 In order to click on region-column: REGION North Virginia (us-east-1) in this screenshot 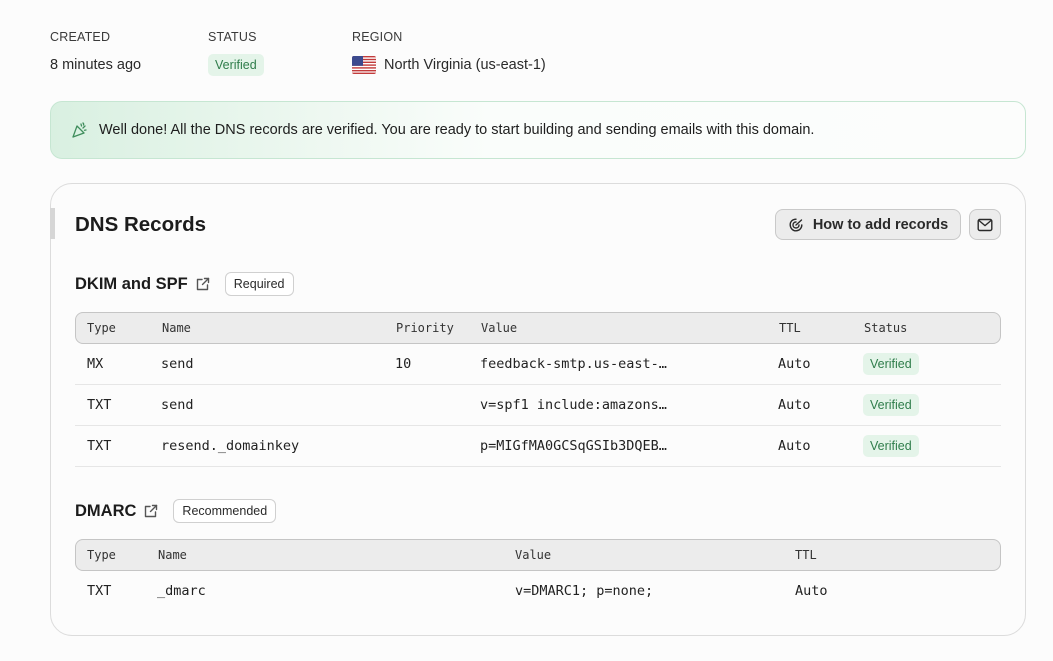, I will do `click(449, 52)`.